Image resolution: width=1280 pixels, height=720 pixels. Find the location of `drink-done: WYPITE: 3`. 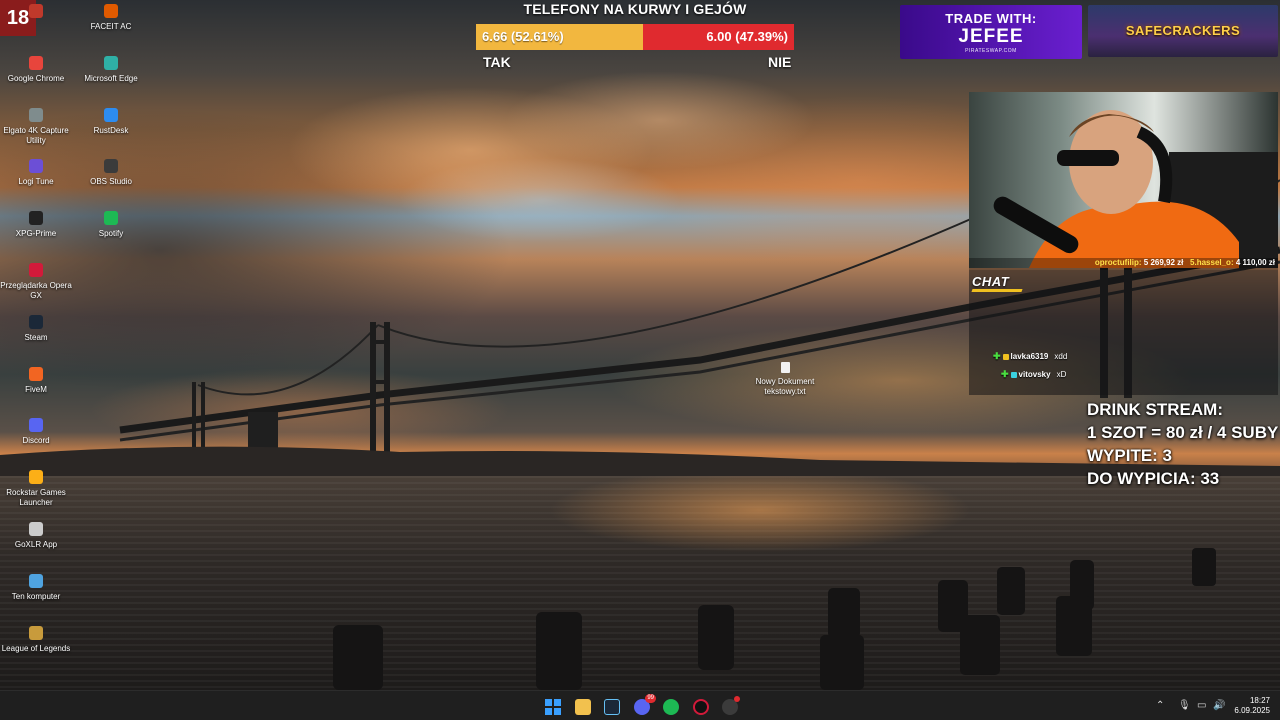

drink-done: WYPITE: 3 is located at coordinates (1130, 455).